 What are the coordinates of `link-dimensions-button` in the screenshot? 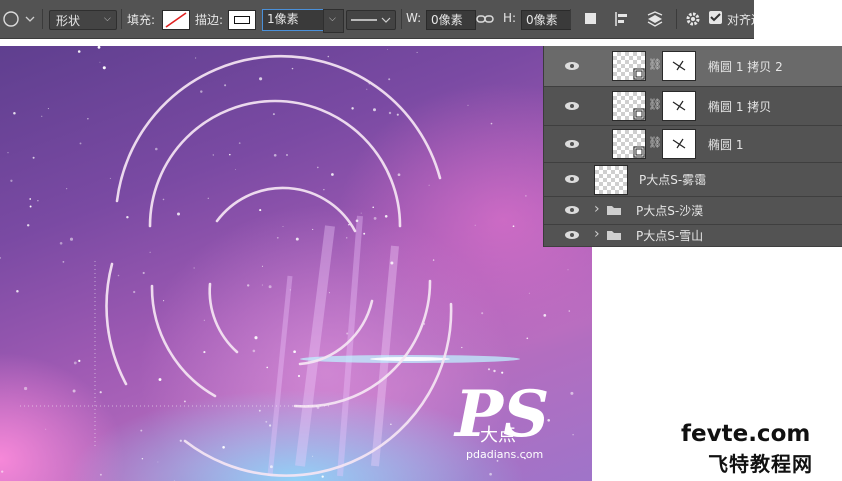 It's located at (485, 19).